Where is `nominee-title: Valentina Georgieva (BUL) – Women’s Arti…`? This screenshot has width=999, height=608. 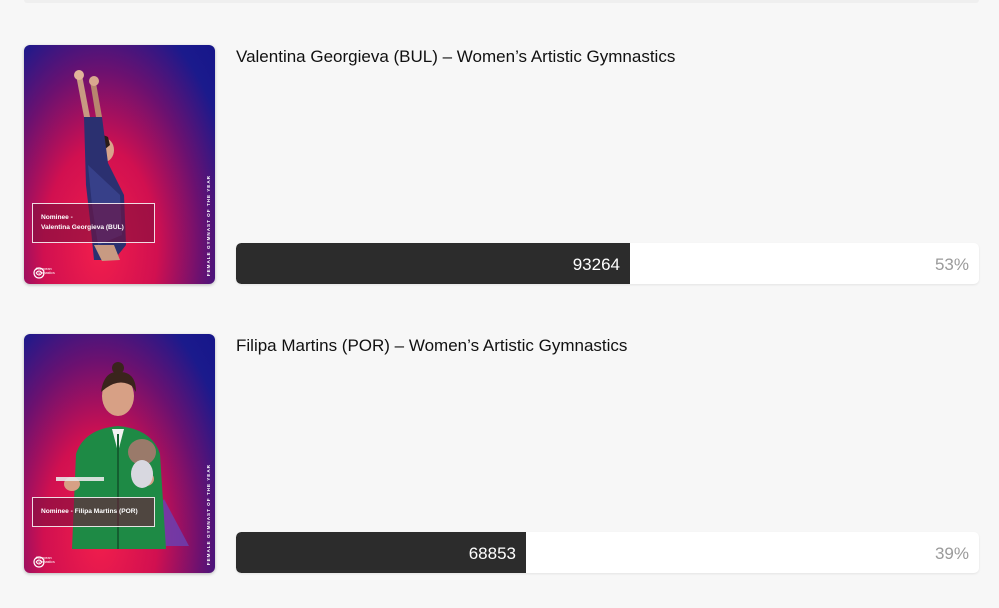 nominee-title: Valentina Georgieva (BUL) – Women’s Arti… is located at coordinates (456, 56).